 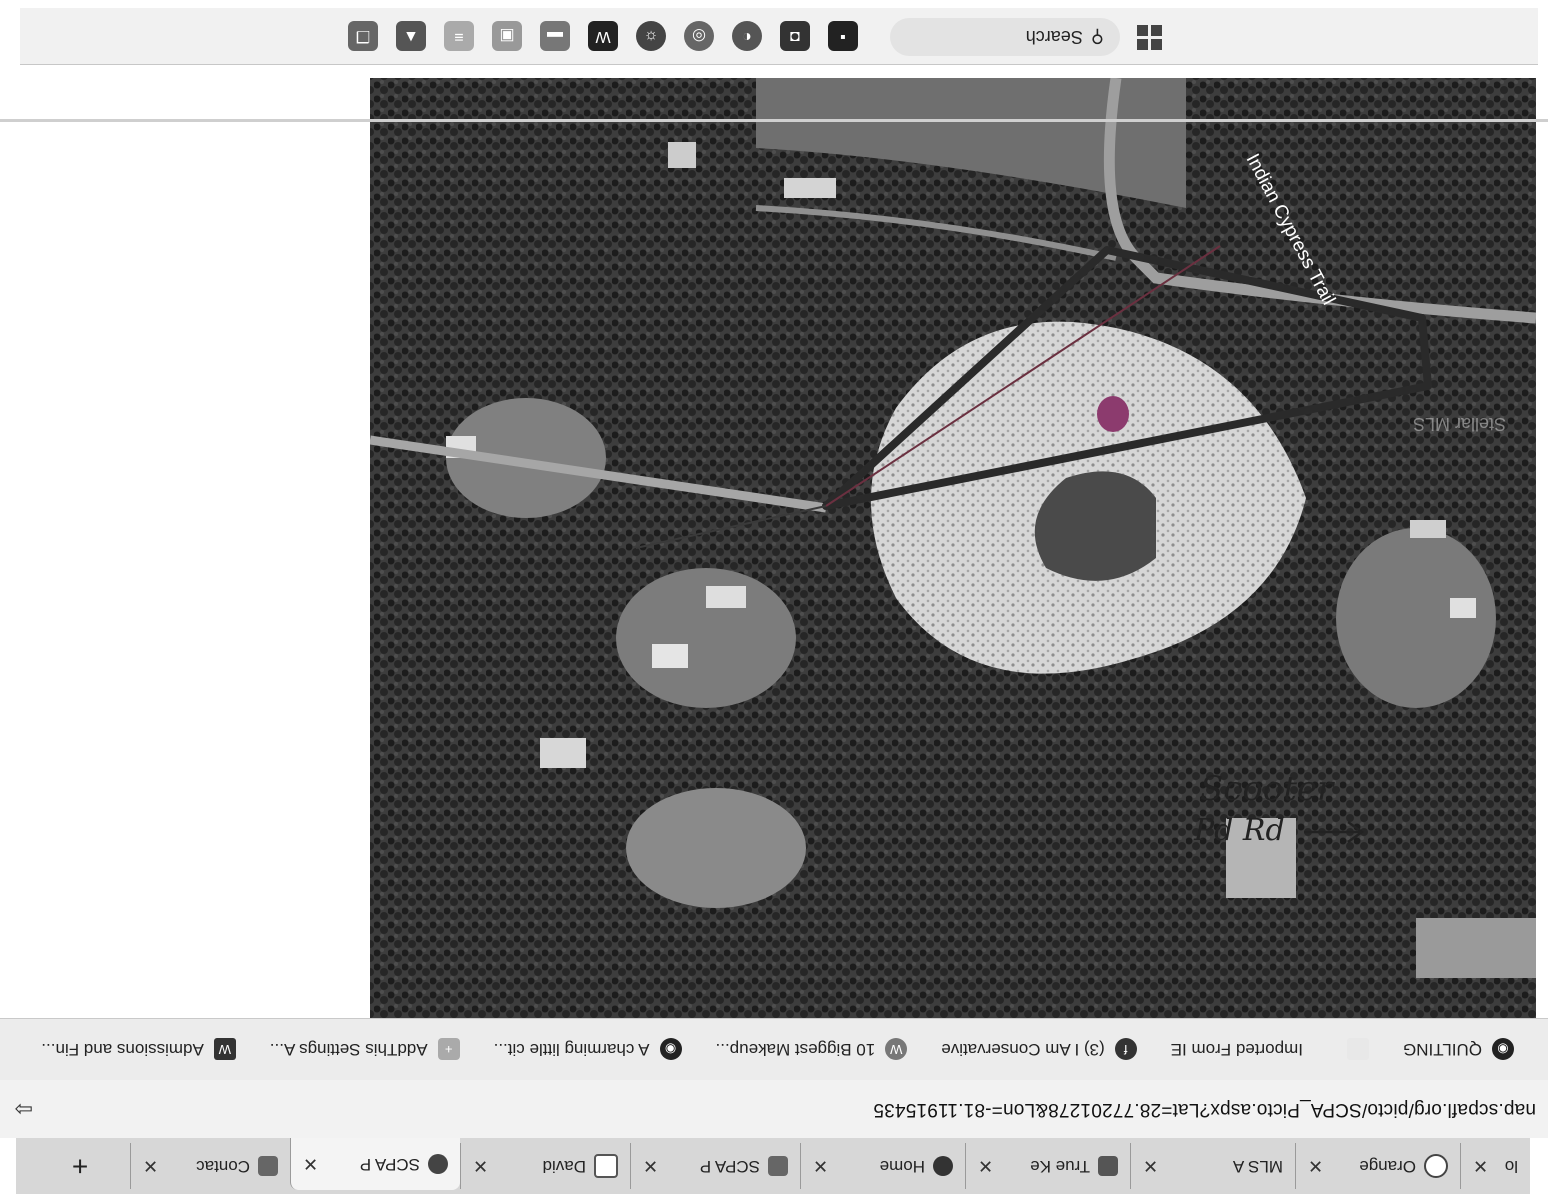 What do you see at coordinates (1212, 1166) in the screenshot?
I see `tab-3: MLS A ✕` at bounding box center [1212, 1166].